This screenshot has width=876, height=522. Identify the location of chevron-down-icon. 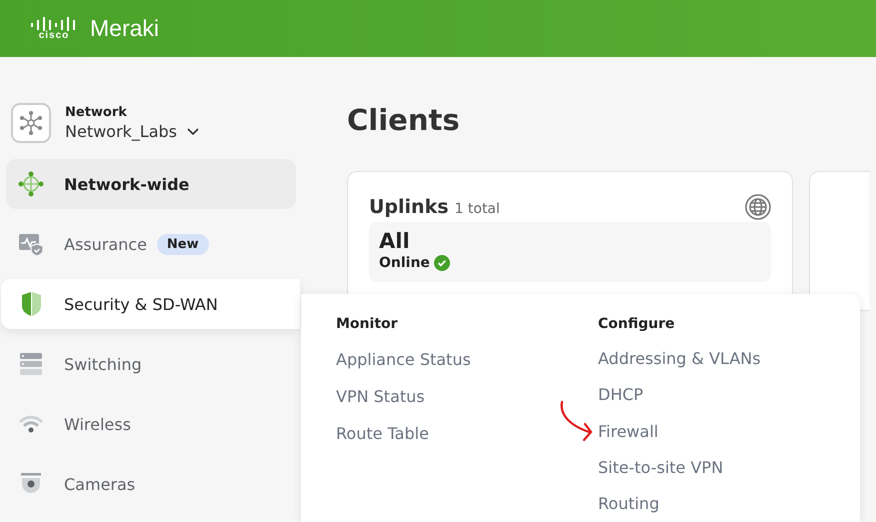
(193, 132).